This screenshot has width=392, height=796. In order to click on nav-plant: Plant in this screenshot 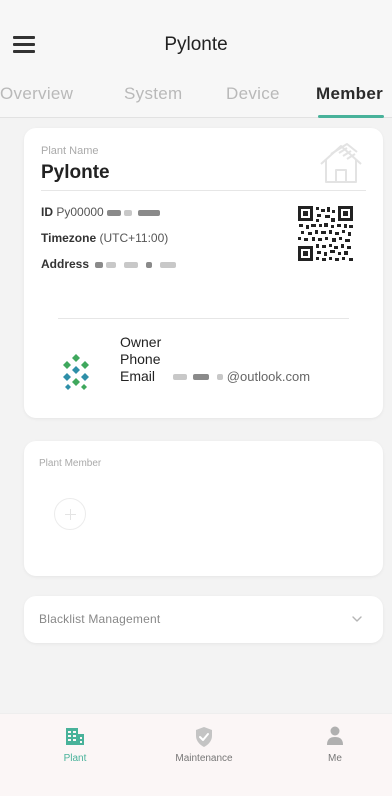, I will do `click(75, 744)`.